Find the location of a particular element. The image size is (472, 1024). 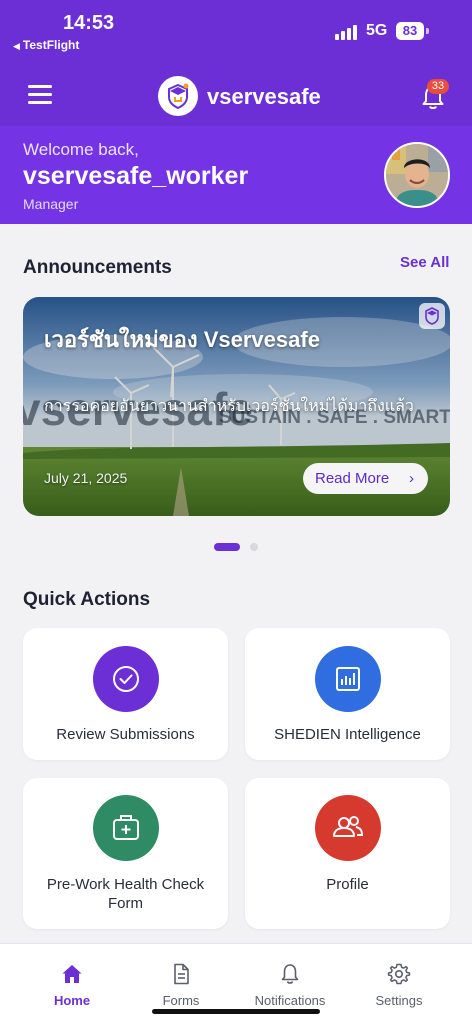

review-submissions-card: Review Submissions is located at coordinates (125, 694).